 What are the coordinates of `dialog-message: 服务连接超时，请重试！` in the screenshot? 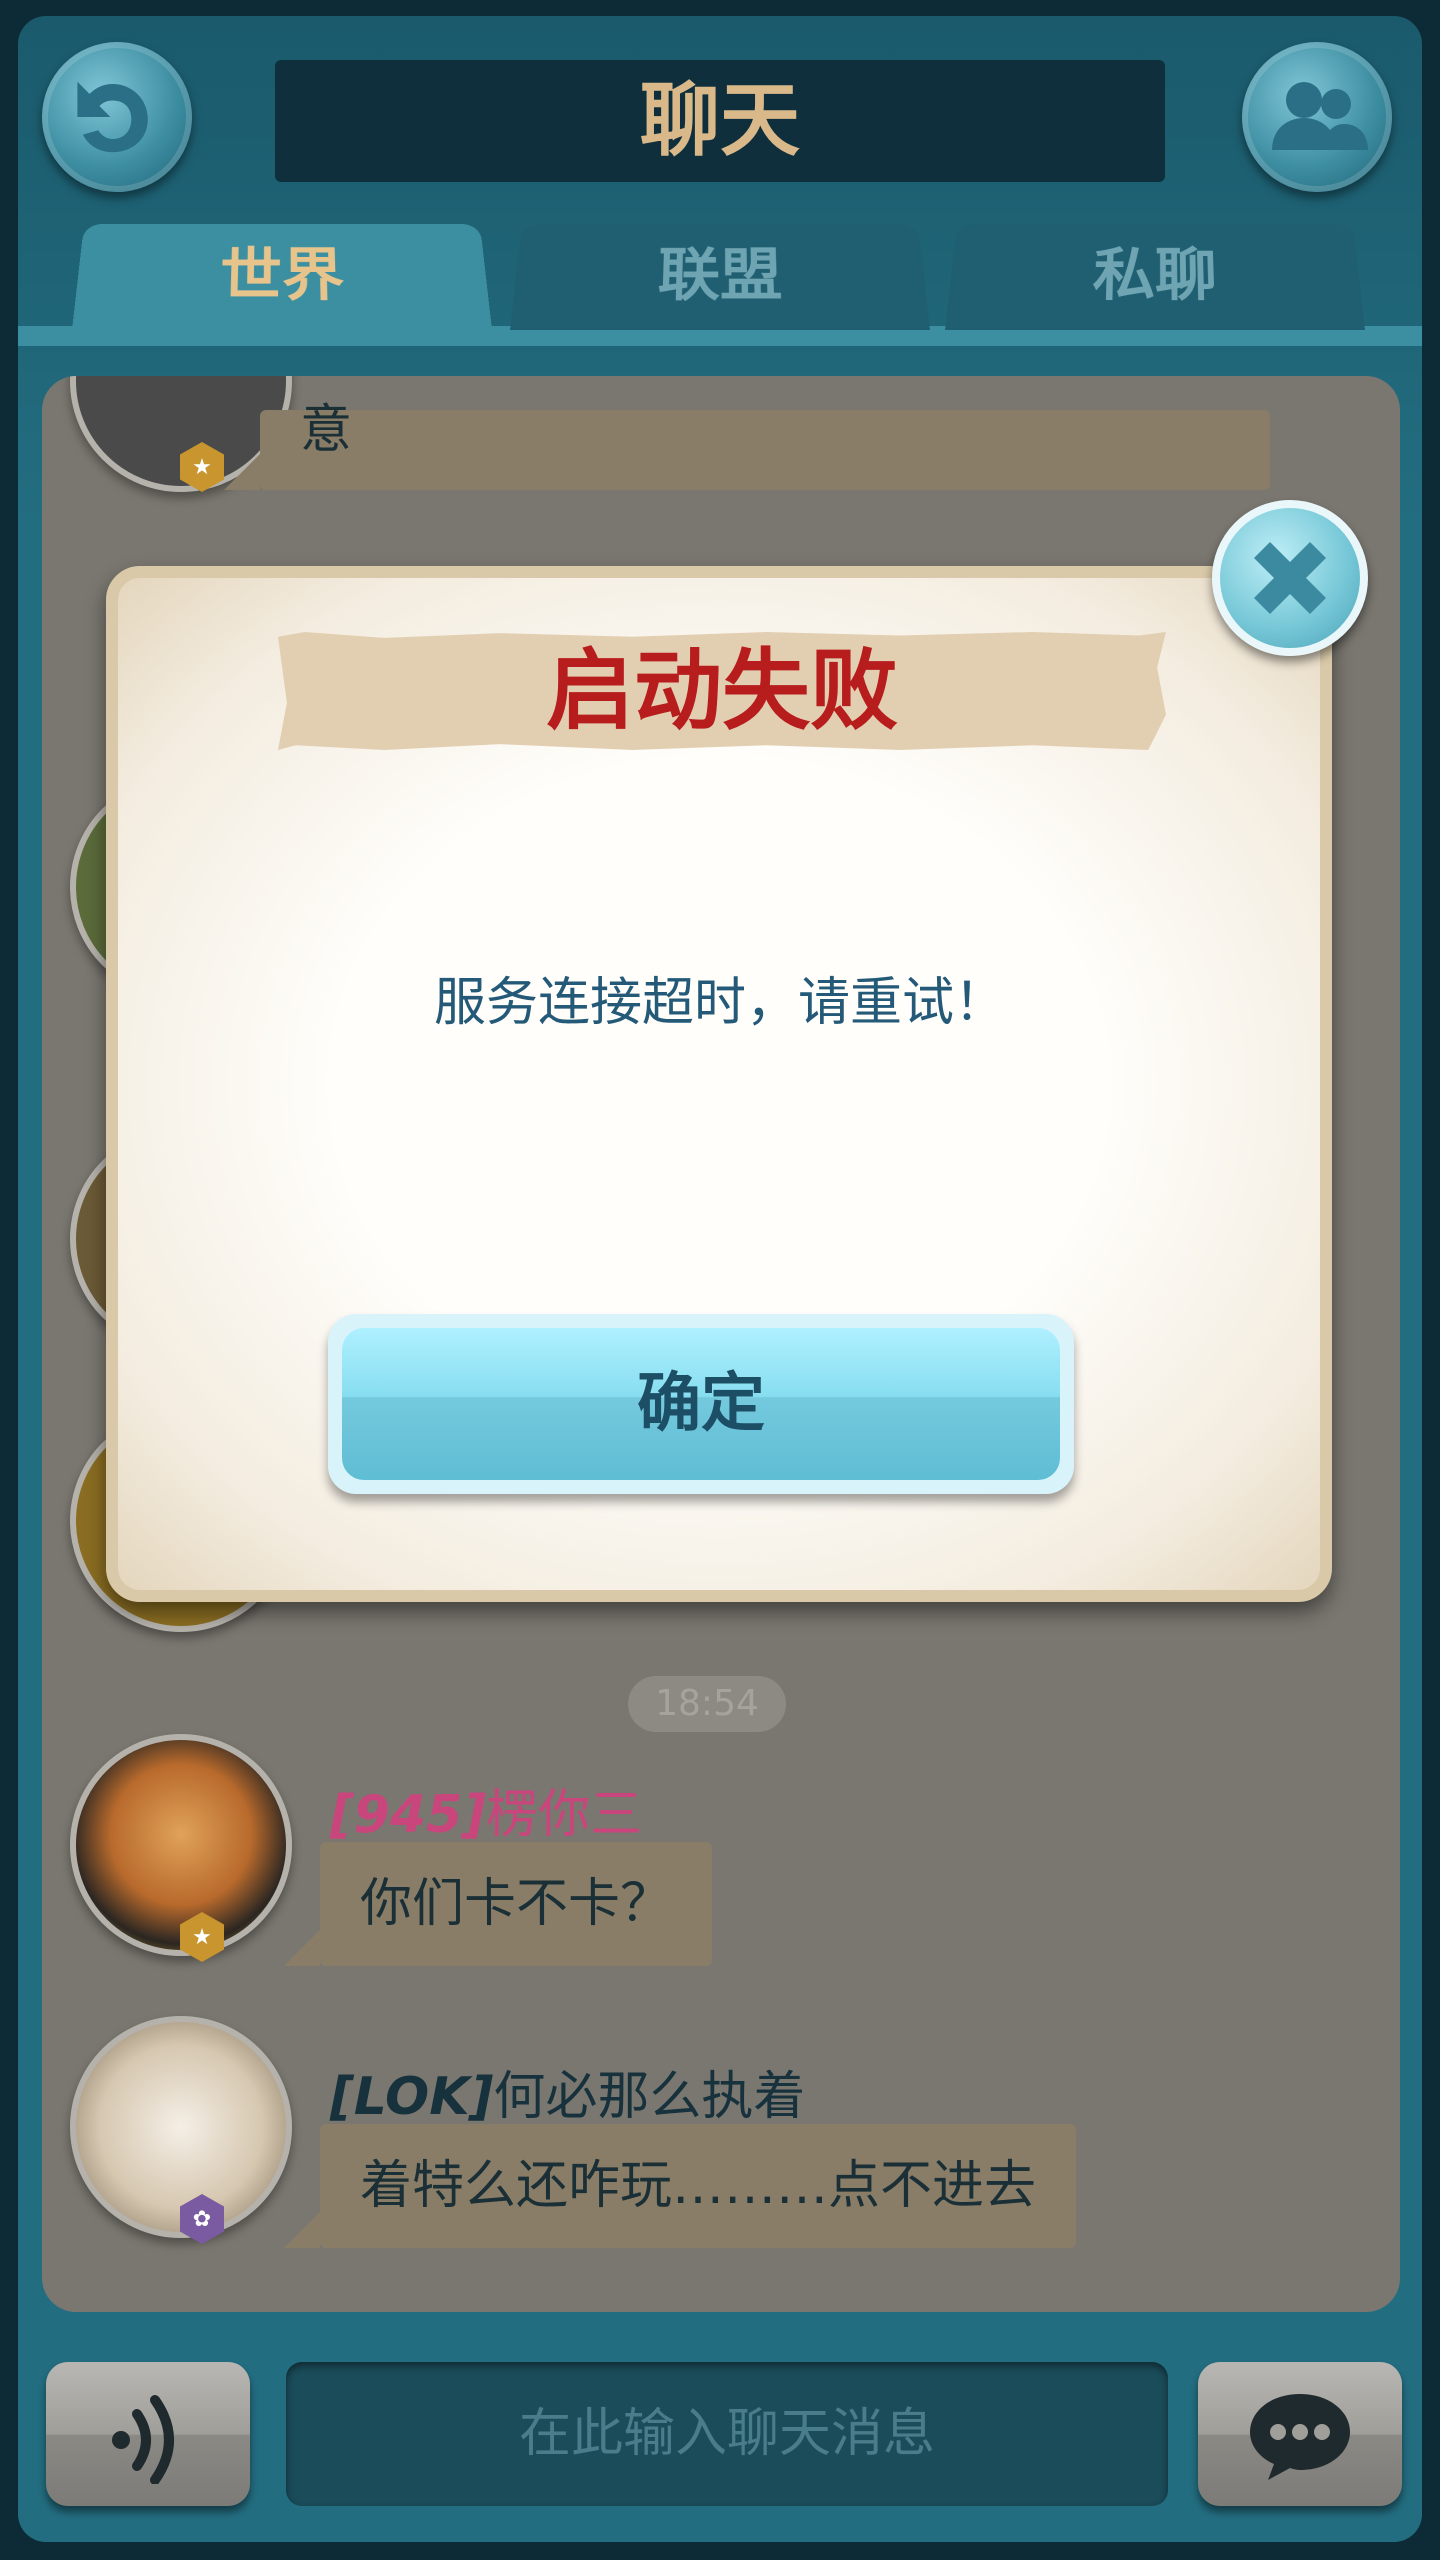 It's located at (719, 1003).